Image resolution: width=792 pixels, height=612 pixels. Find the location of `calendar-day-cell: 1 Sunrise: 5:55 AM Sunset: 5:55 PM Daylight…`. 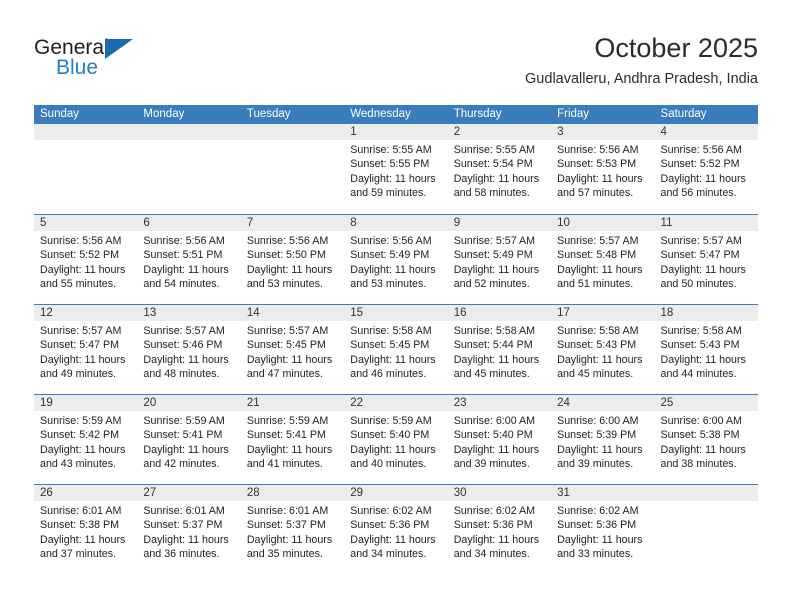

calendar-day-cell: 1 Sunrise: 5:55 AM Sunset: 5:55 PM Daylight… is located at coordinates (396, 169).